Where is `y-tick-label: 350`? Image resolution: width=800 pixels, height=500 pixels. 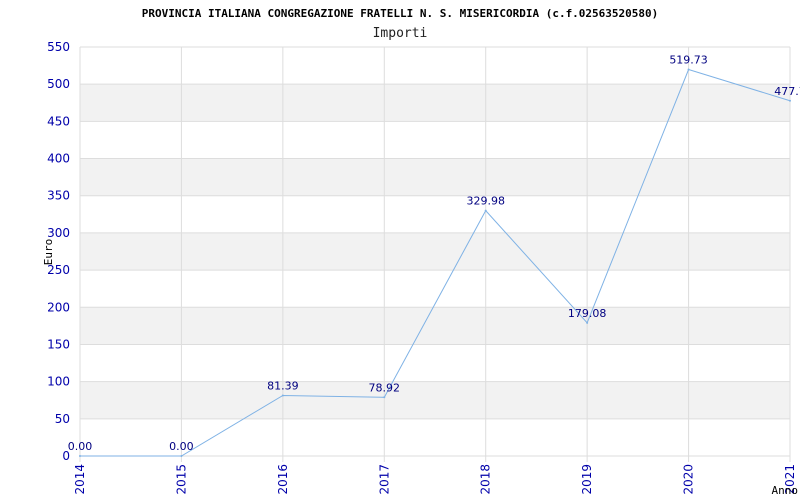 y-tick-label: 350 is located at coordinates (58, 196).